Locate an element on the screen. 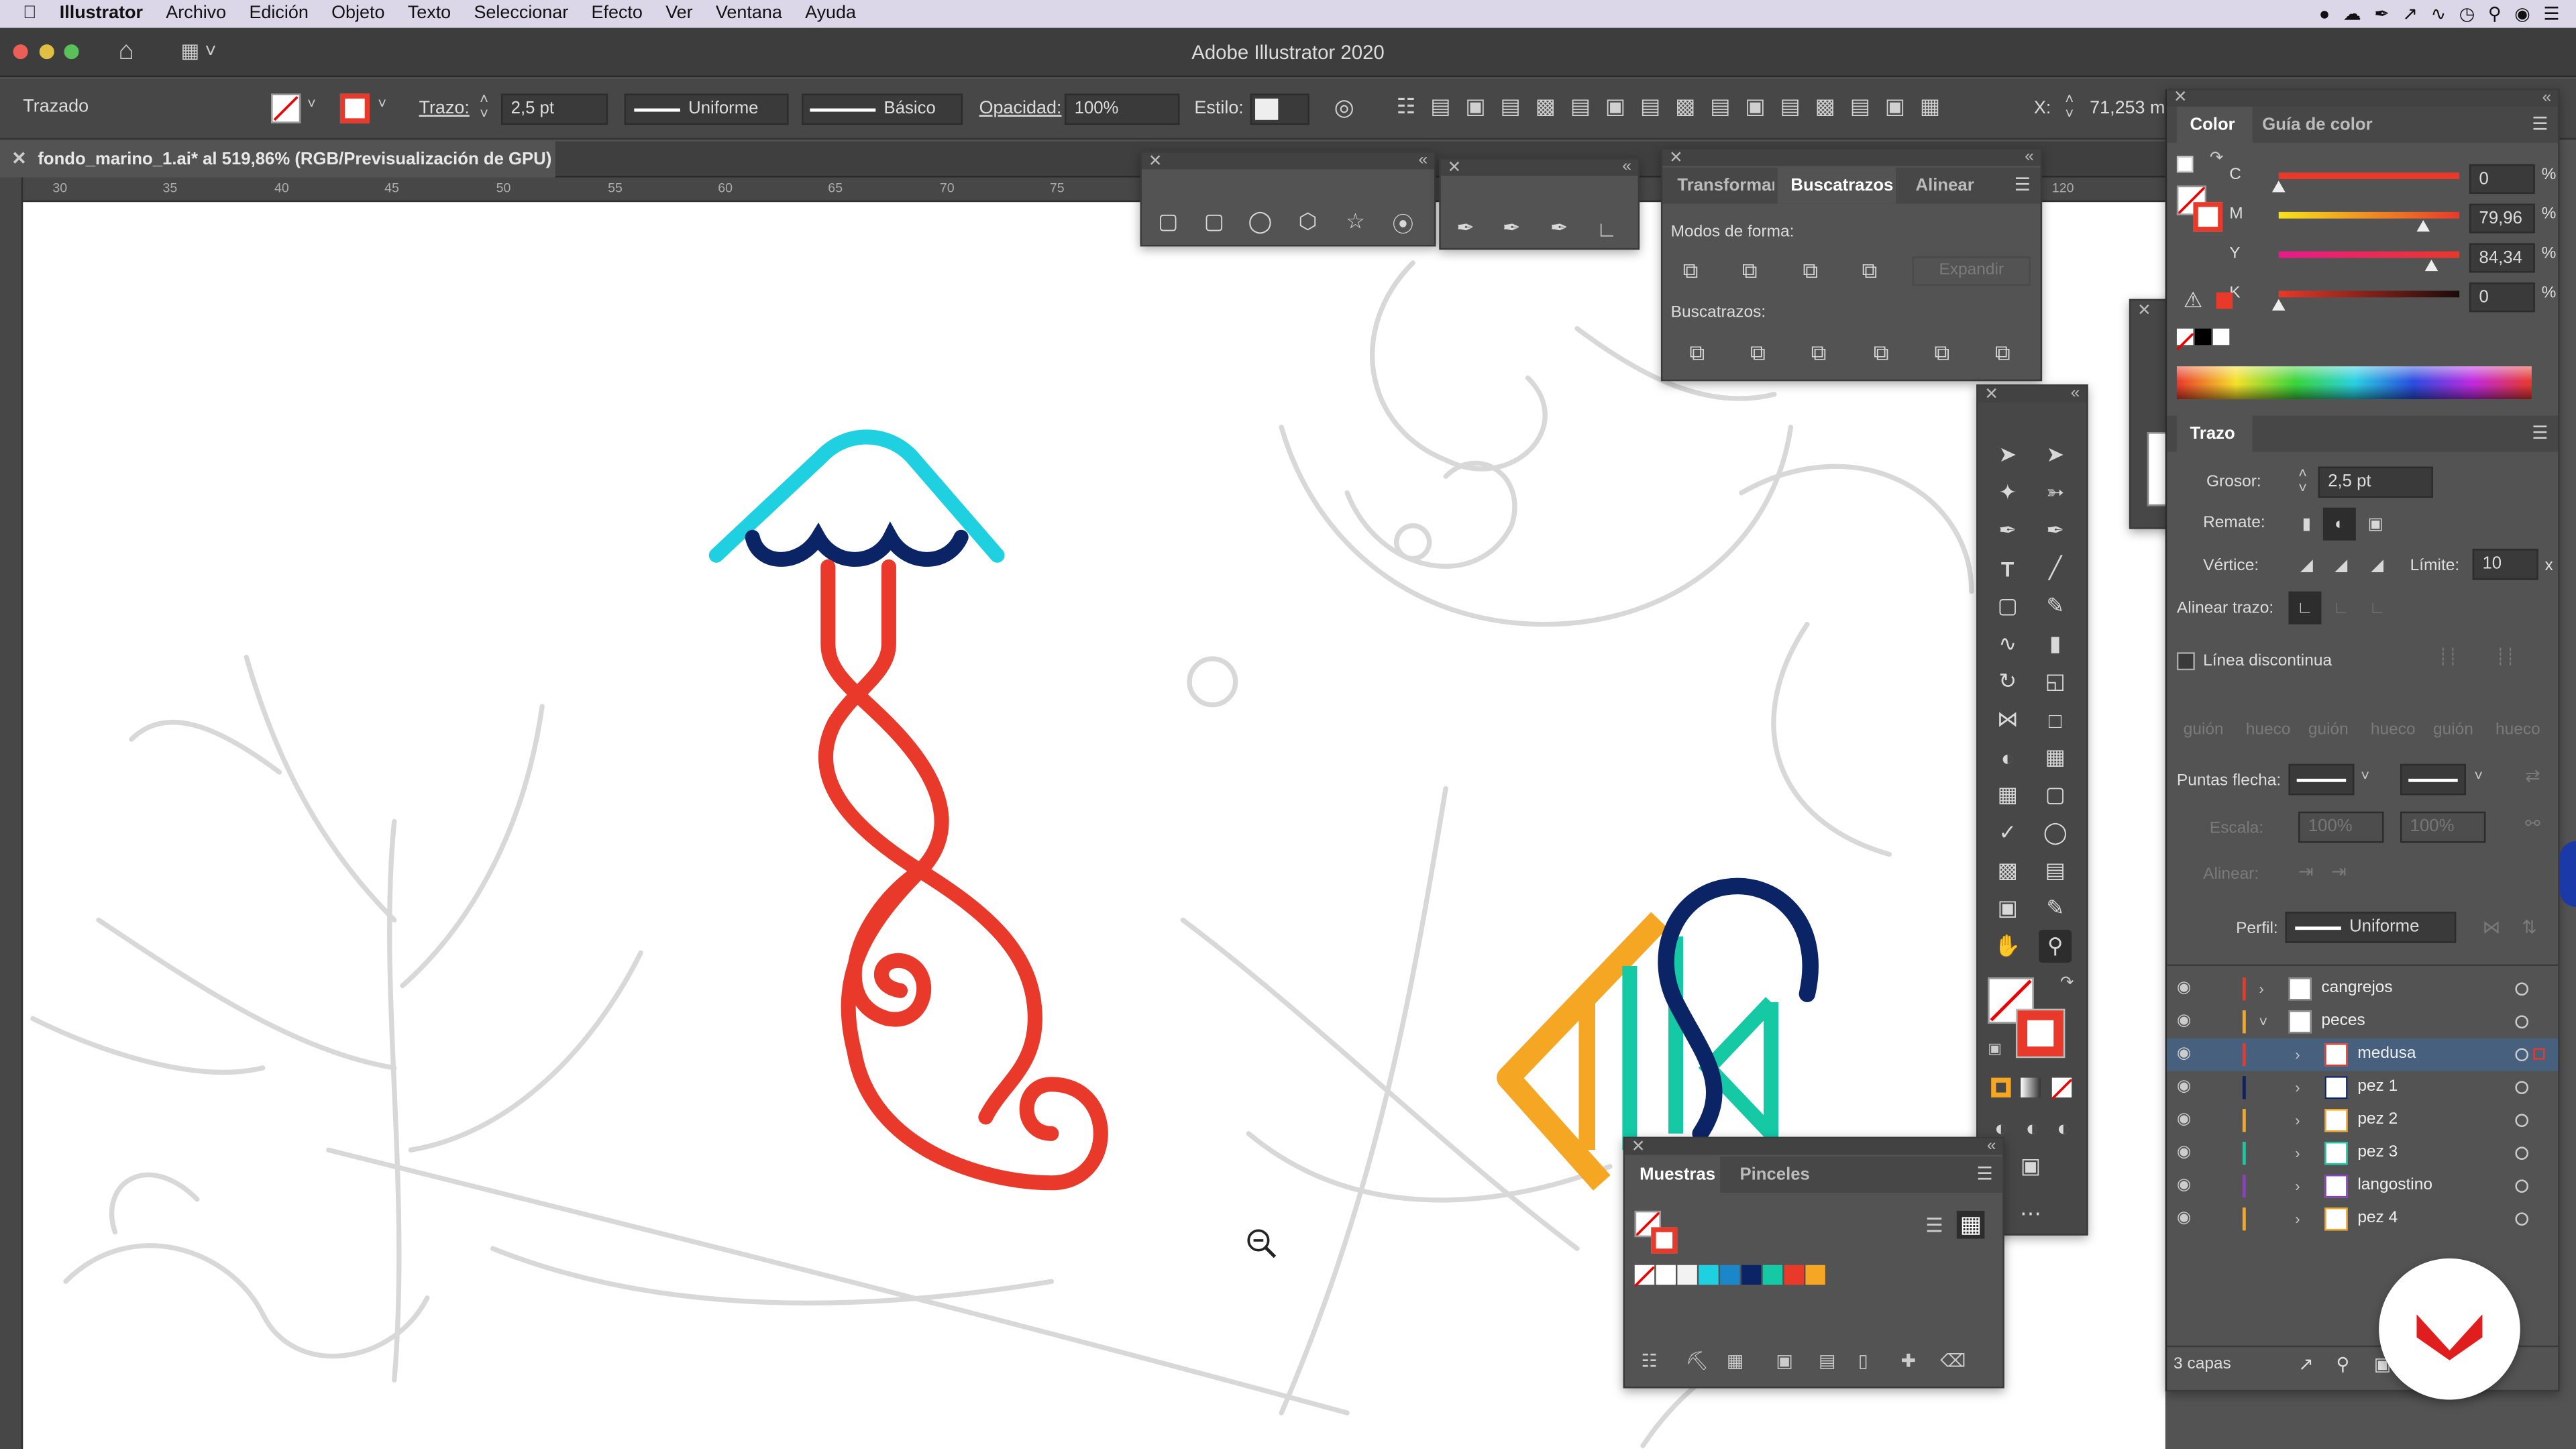  new-swatch-icon: ▤ is located at coordinates (1827, 1361).